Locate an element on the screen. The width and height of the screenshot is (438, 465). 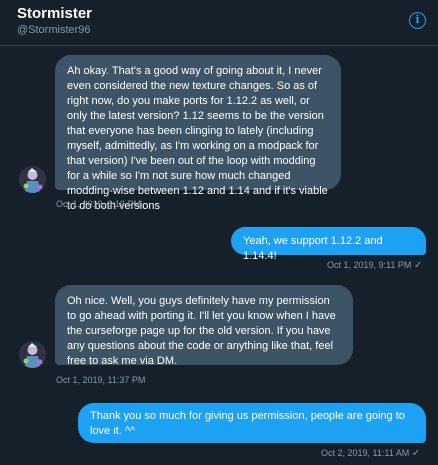
contact-handle: @Stormister96 is located at coordinates (54, 30).